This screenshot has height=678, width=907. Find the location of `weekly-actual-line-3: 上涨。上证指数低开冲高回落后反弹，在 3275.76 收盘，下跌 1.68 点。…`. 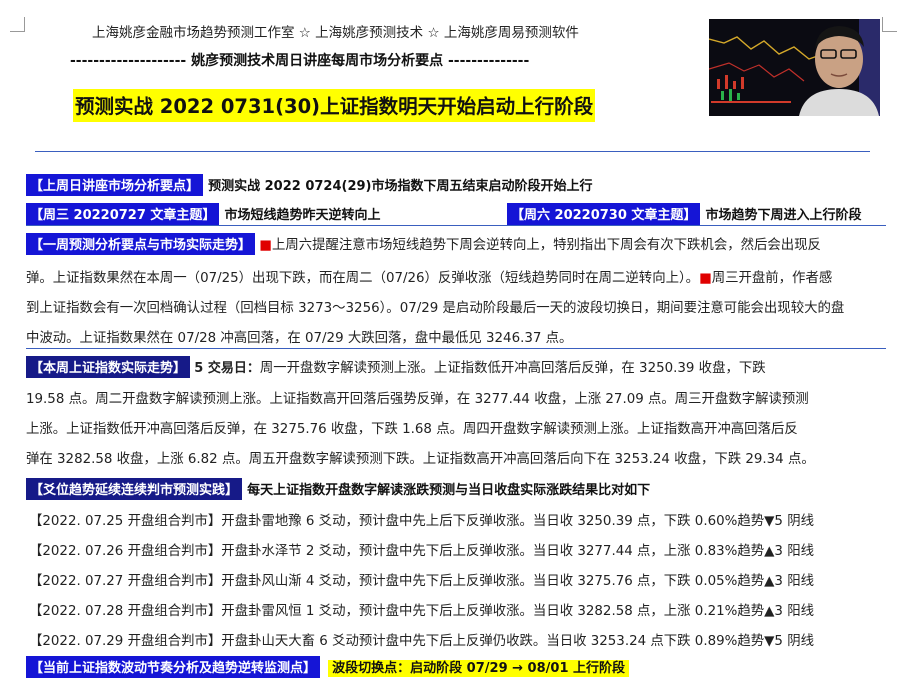

weekly-actual-line-3: 上涨。上证指数低开冲高回落后反弹，在 3275.76 收盘，下跌 1.68 点。… is located at coordinates (412, 429).